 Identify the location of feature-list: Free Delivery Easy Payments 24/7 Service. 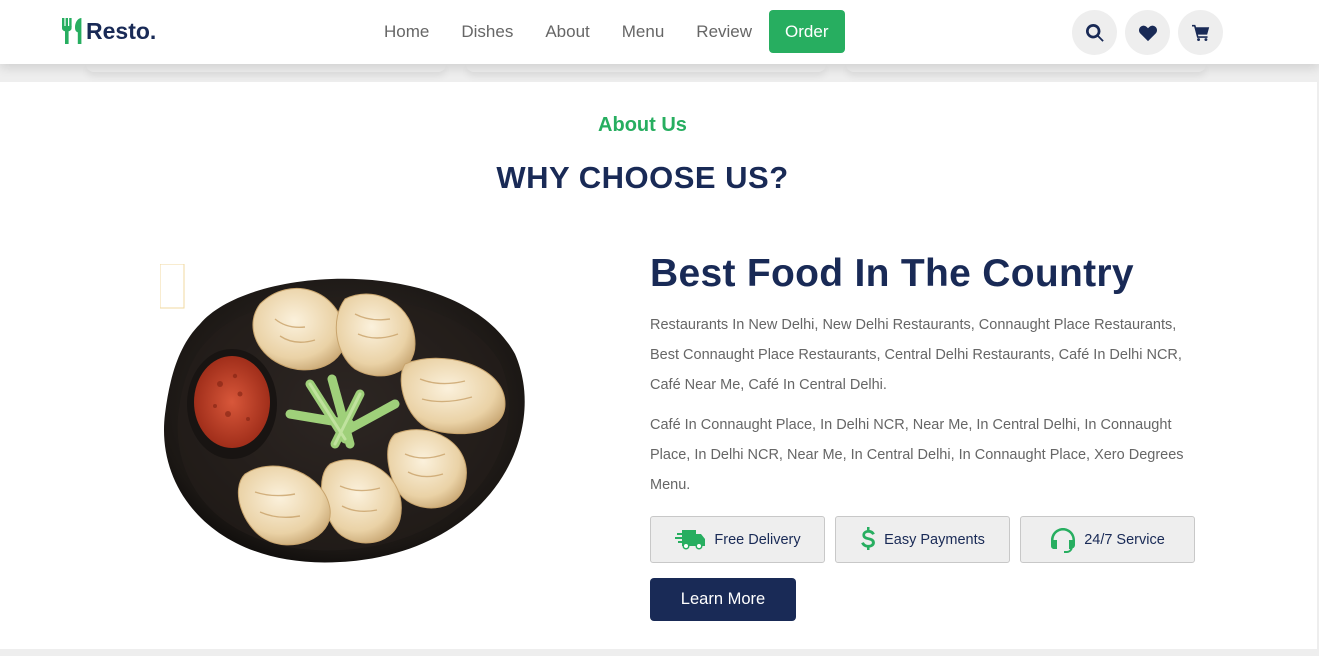
(925, 539).